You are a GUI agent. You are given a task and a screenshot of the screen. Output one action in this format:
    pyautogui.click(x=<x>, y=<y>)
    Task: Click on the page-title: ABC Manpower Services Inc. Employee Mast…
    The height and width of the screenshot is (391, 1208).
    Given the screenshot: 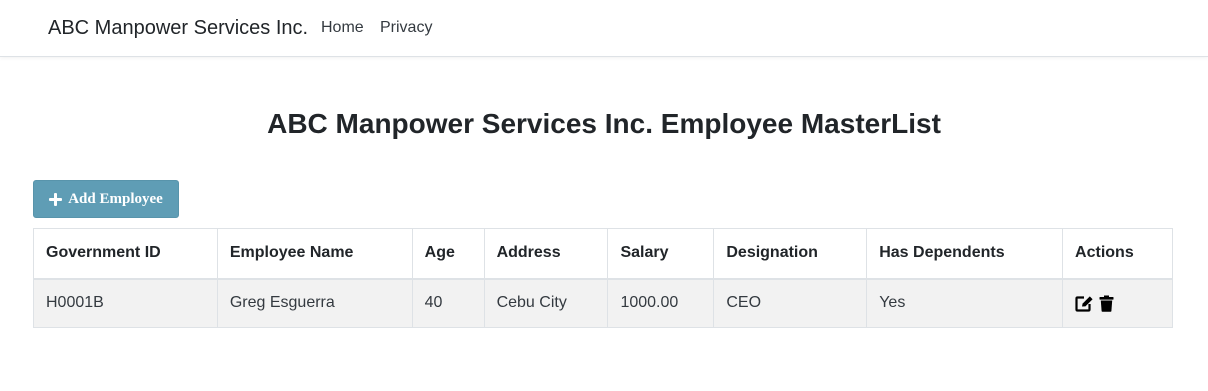 What is the action you would take?
    pyautogui.click(x=604, y=123)
    